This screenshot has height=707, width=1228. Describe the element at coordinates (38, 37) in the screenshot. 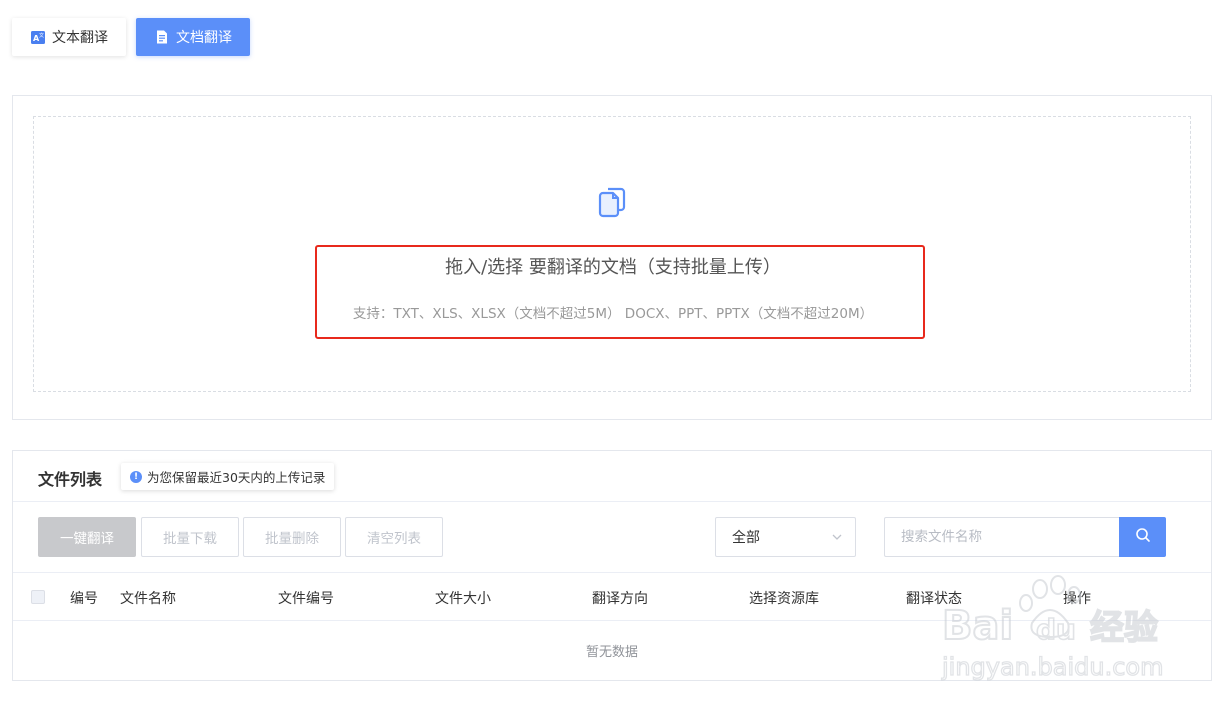

I see `text-translate-icon: A 文` at that location.